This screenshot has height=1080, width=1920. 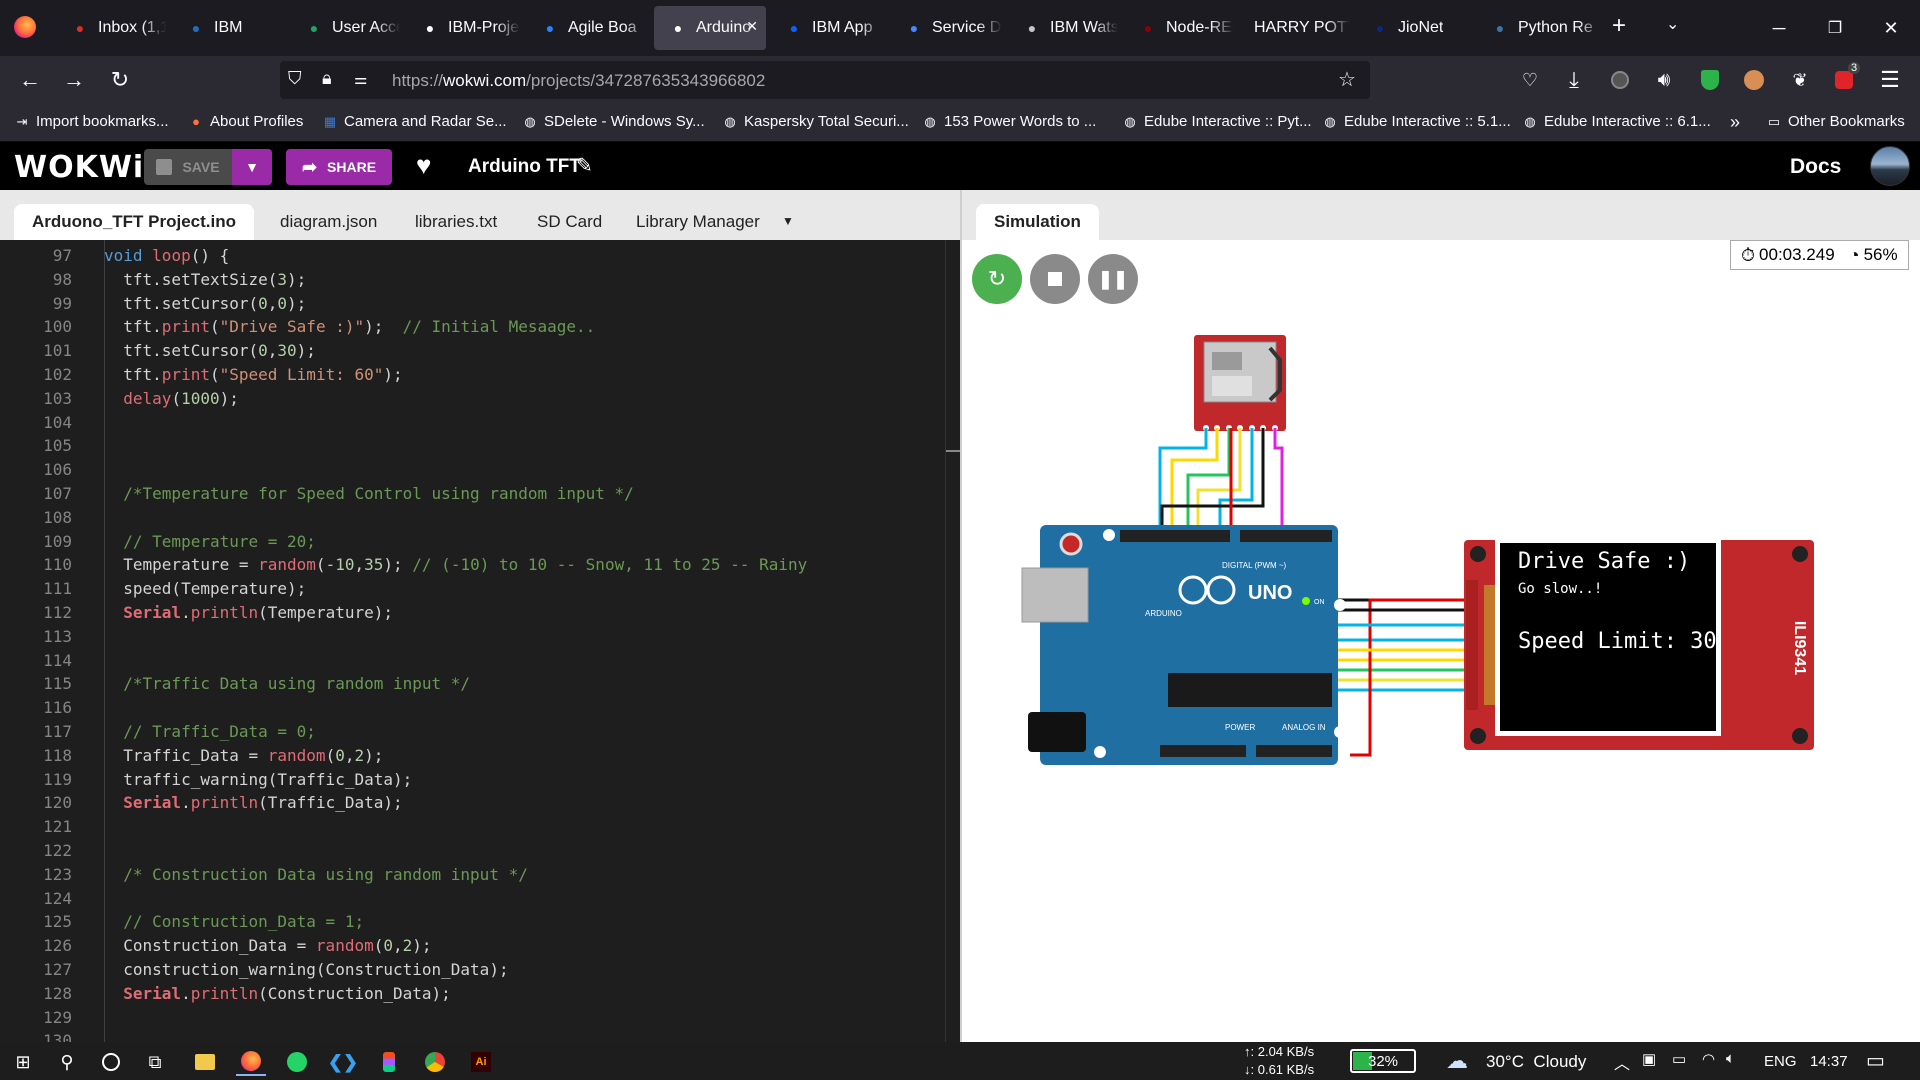 What do you see at coordinates (1240, 383) in the screenshot?
I see `sd-card-module` at bounding box center [1240, 383].